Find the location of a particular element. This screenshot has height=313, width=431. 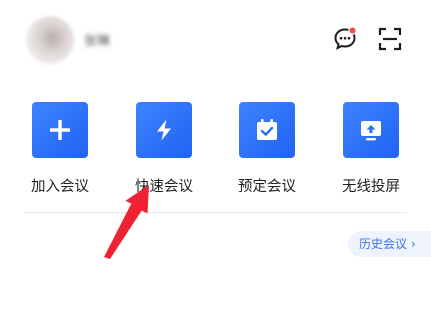

schedule-meeting-label: 预定会议 is located at coordinates (267, 187).